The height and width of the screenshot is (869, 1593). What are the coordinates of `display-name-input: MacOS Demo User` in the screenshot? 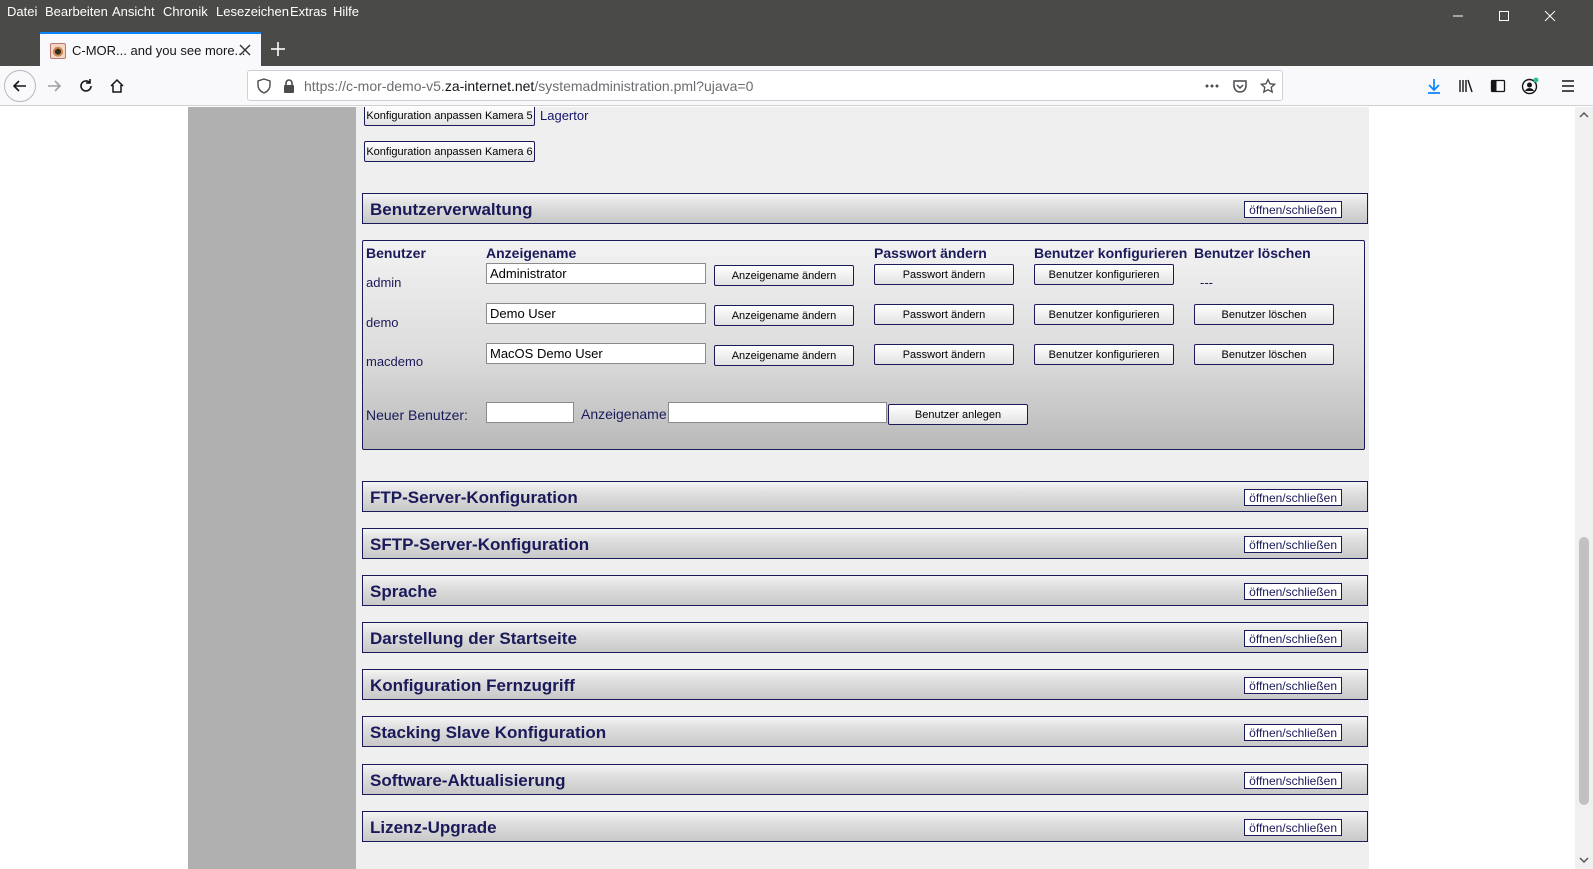 It's located at (596, 353).